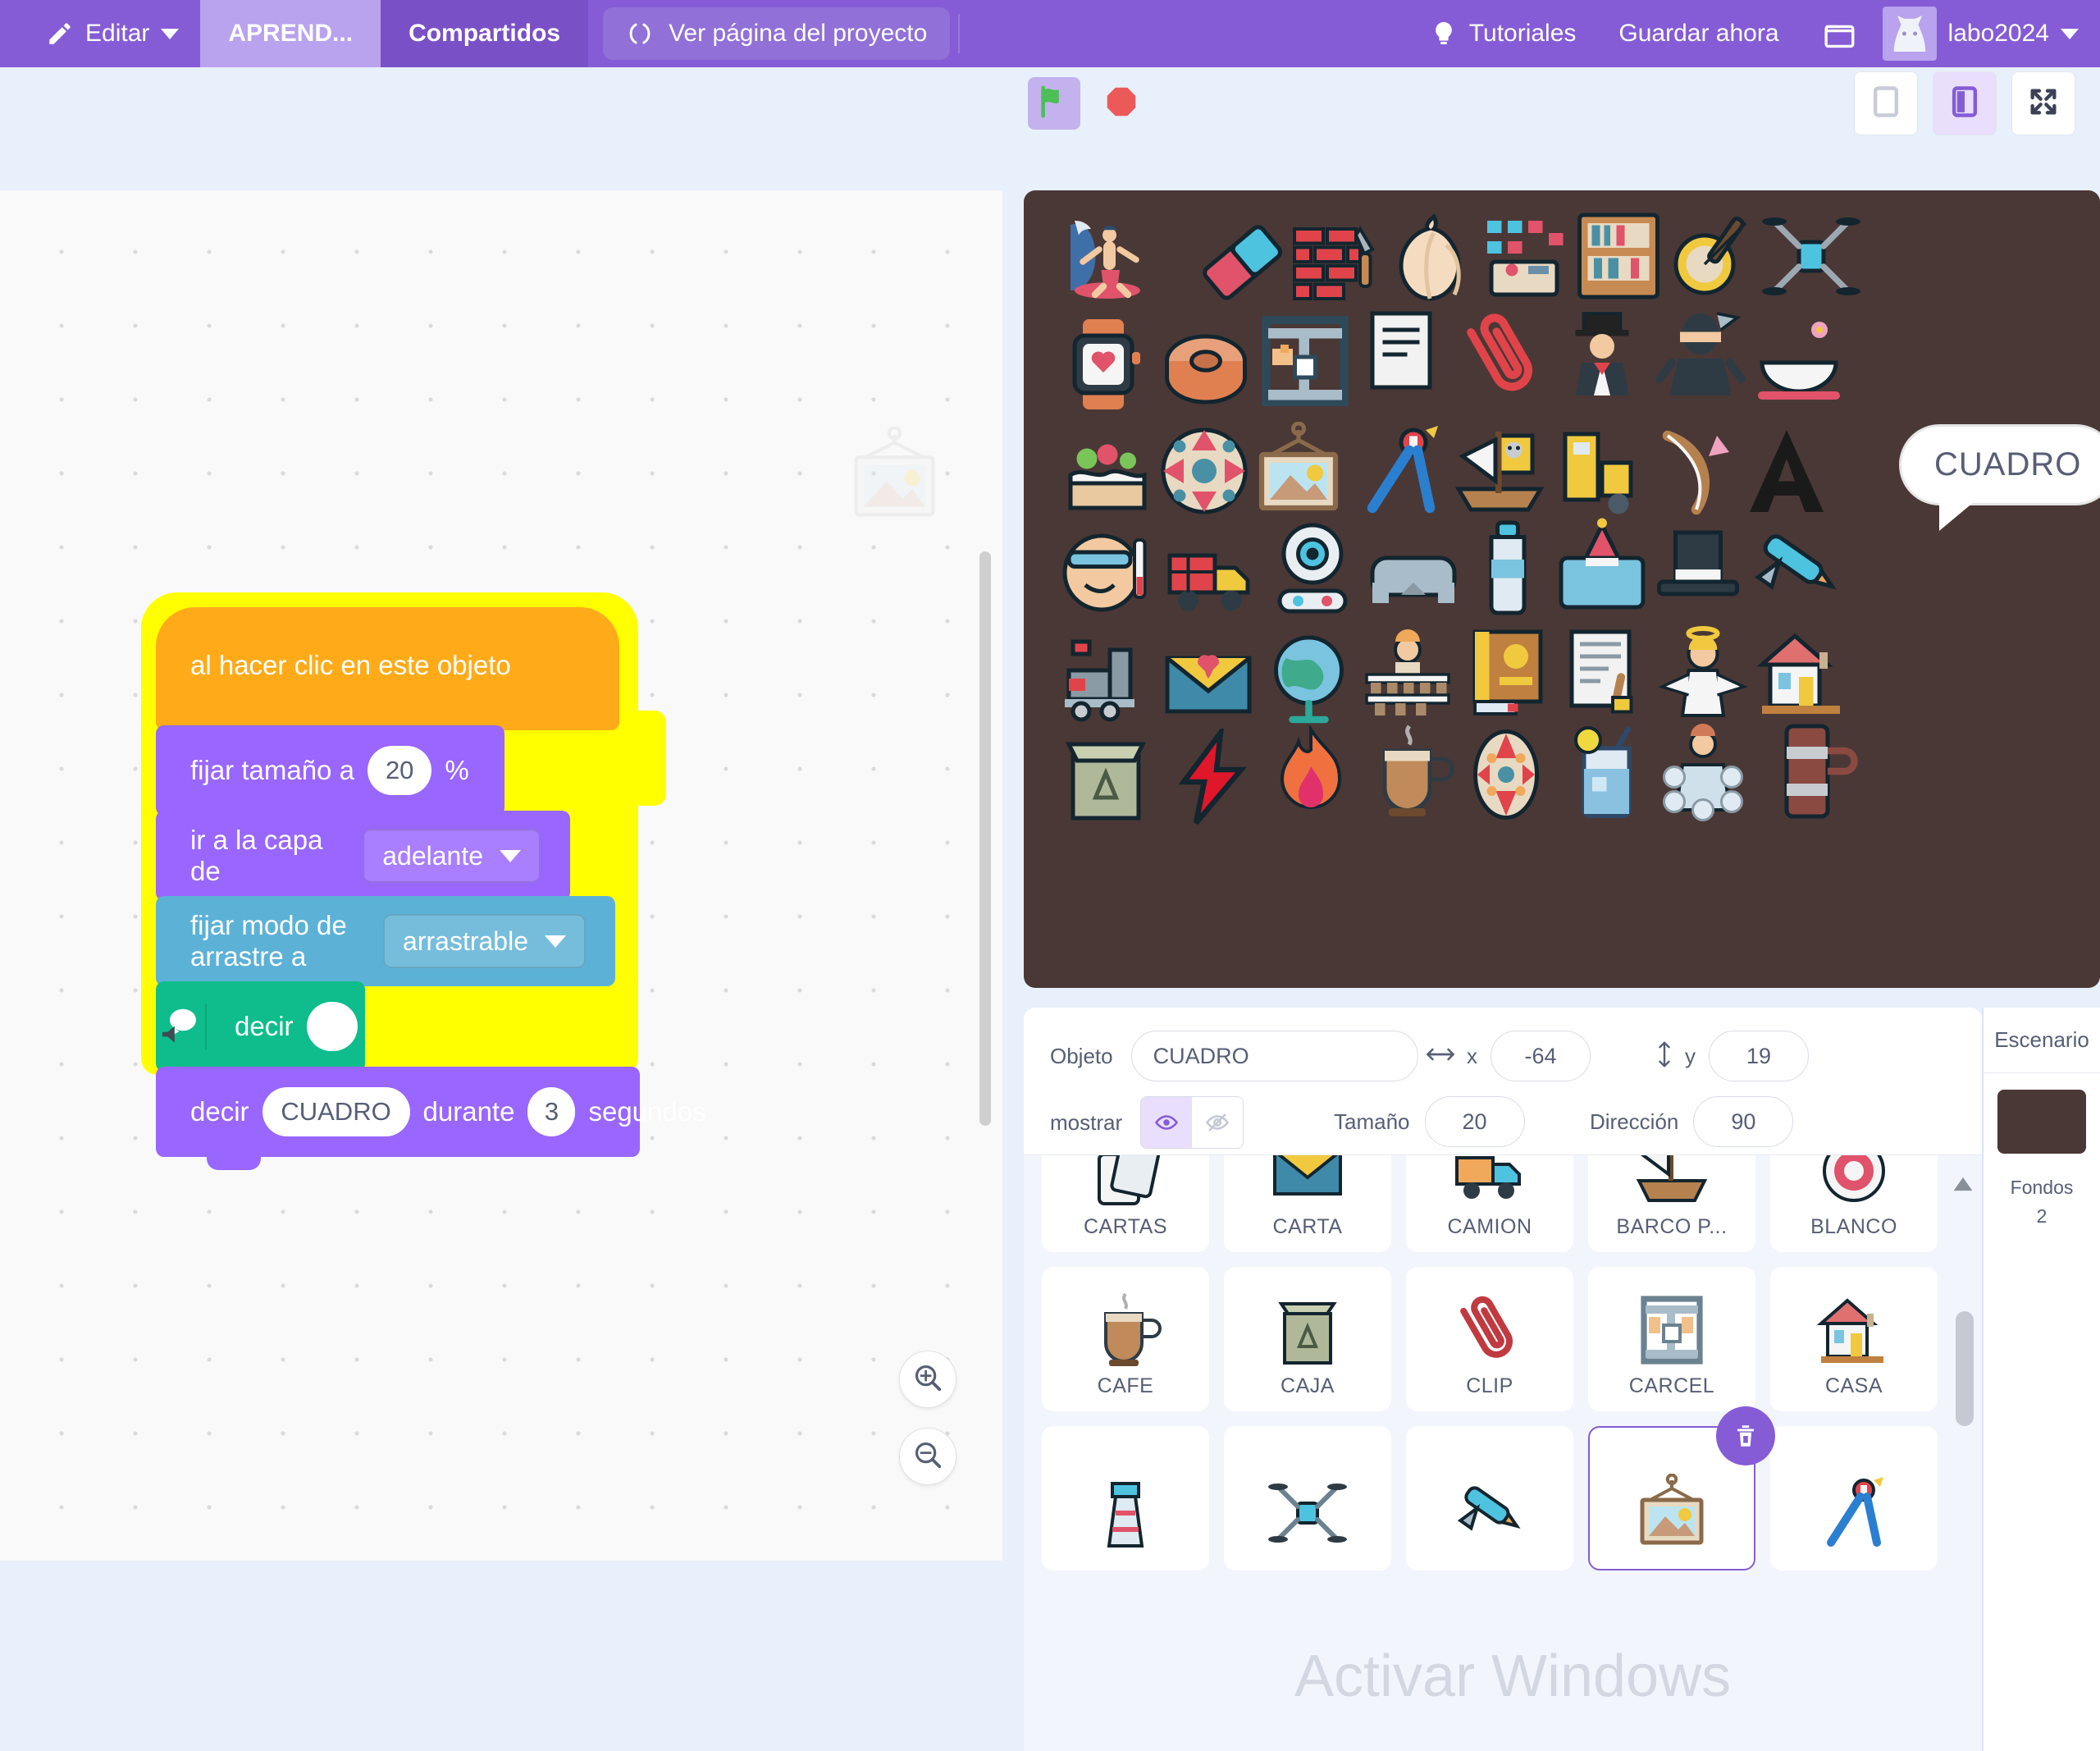 The image size is (2100, 1751). I want to click on block-set-size-to: fijar tamaño a 20 %, so click(330, 777).